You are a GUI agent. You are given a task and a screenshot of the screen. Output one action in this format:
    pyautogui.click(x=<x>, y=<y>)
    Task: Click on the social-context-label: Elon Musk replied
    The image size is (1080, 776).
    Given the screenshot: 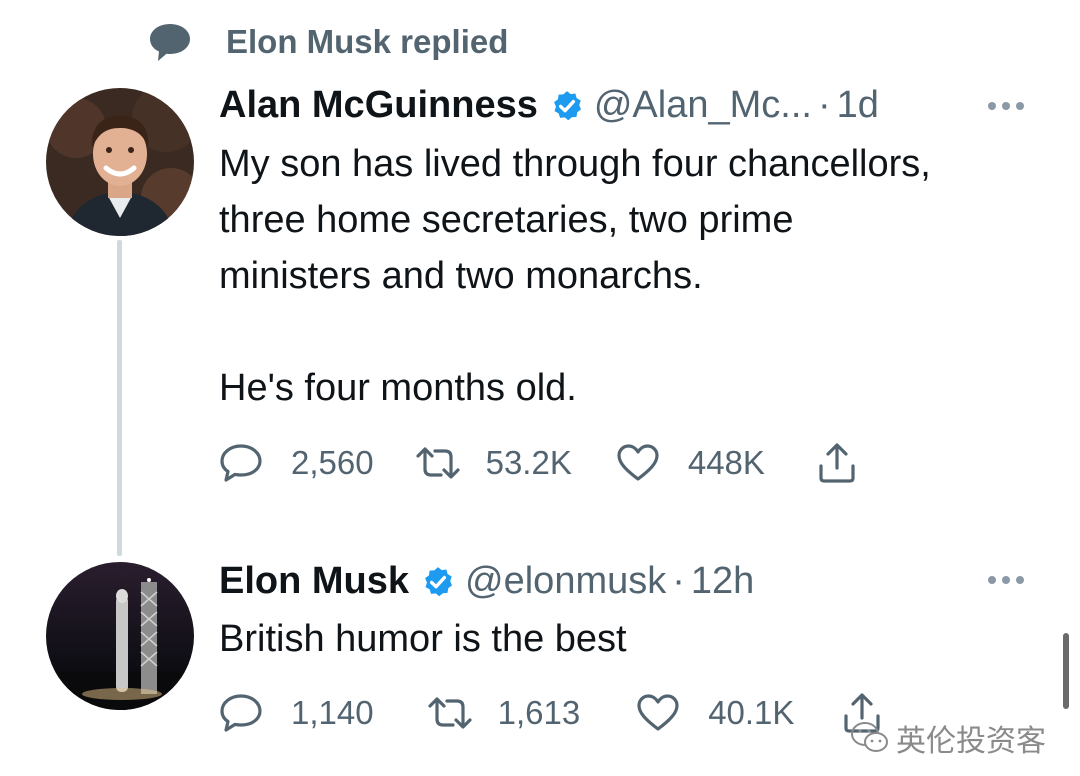 What is the action you would take?
    pyautogui.click(x=367, y=41)
    